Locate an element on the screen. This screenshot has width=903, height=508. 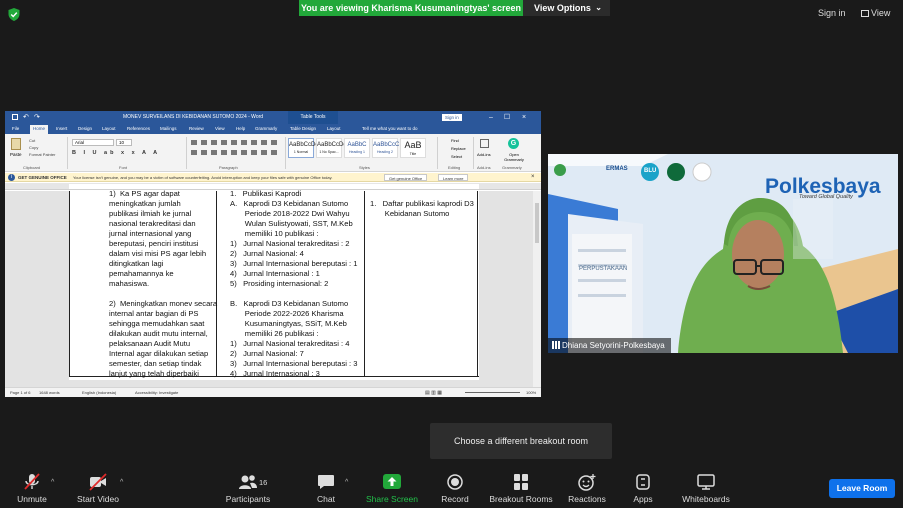
breakout-rooms-icon is located at coordinates (521, 482).